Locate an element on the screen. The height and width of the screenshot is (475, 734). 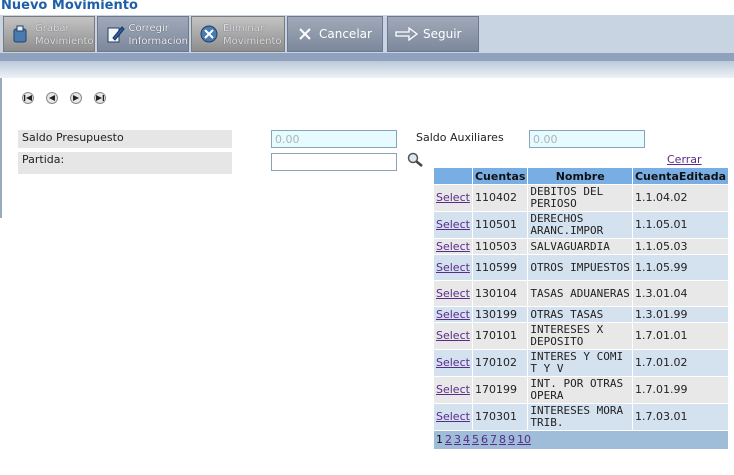
eliminar-label-1: Eliminar is located at coordinates (243, 28).